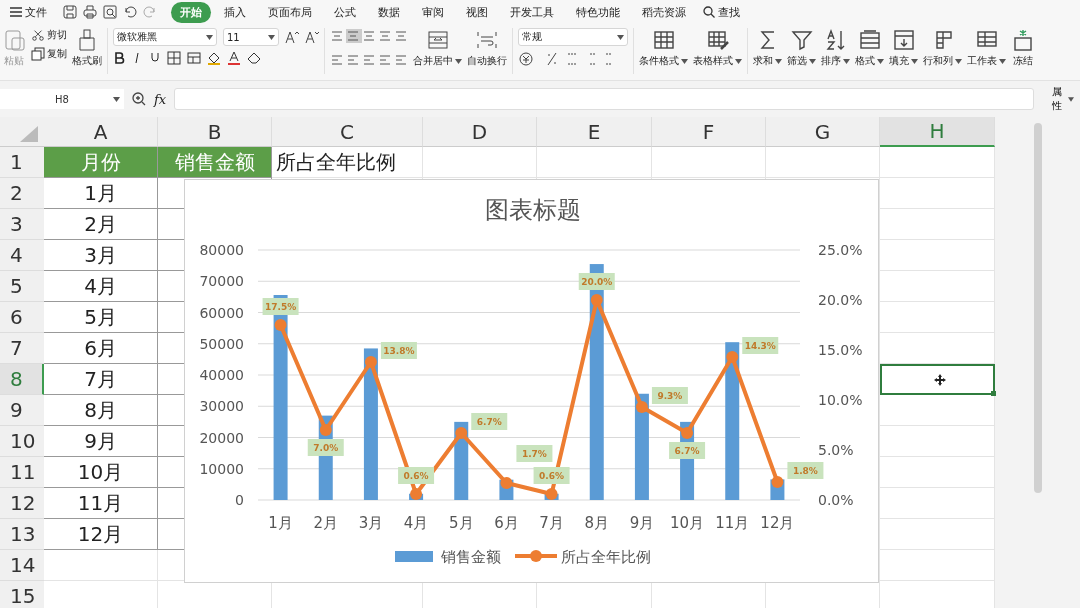  Describe the element at coordinates (801, 48) in the screenshot. I see `ribbon-command: 筛选` at that location.